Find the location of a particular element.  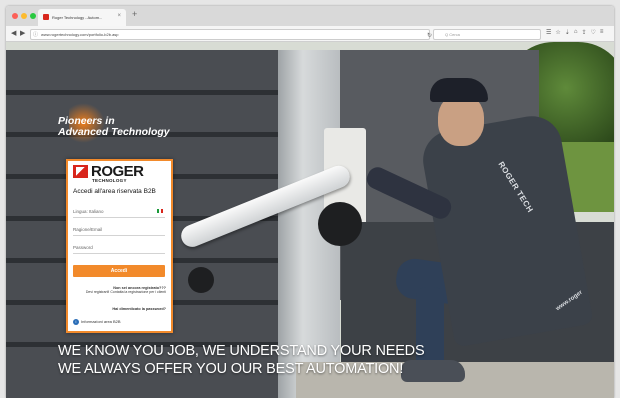

home-icon: ⌂ is located at coordinates (576, 32).